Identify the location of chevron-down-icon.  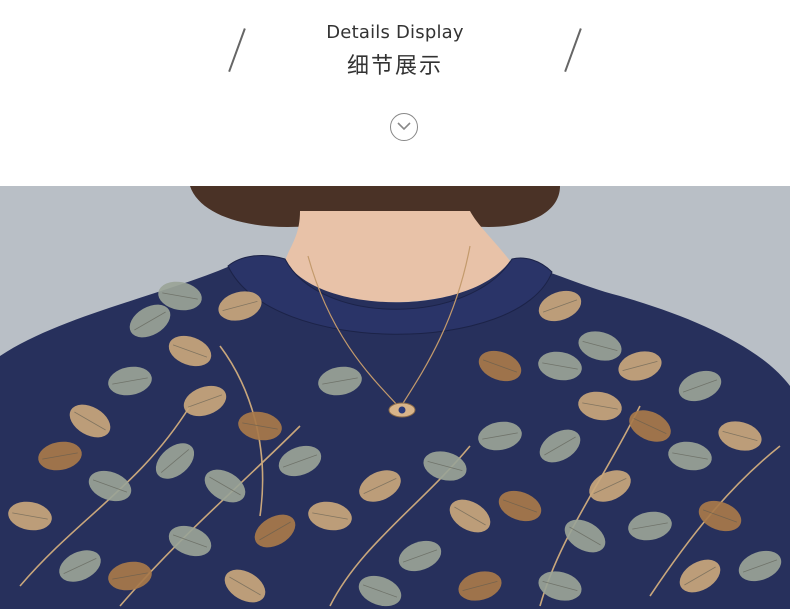
(404, 126).